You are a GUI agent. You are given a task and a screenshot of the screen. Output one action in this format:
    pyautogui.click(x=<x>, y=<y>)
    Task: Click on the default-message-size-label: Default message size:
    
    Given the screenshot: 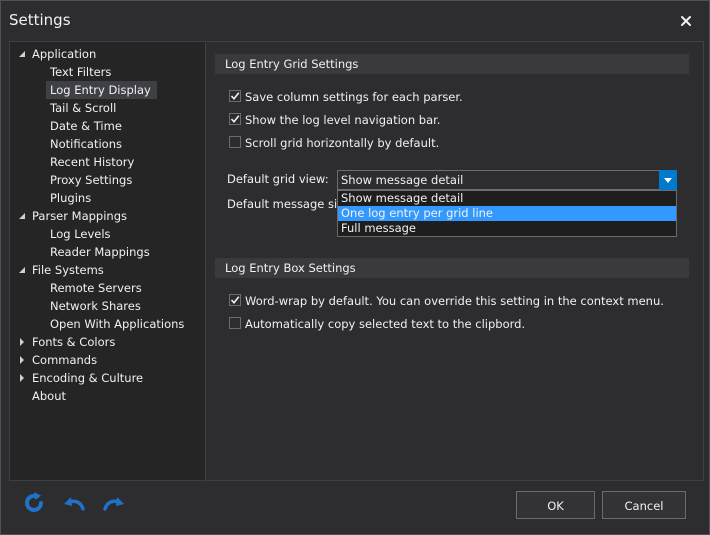 What is the action you would take?
    pyautogui.click(x=291, y=204)
    